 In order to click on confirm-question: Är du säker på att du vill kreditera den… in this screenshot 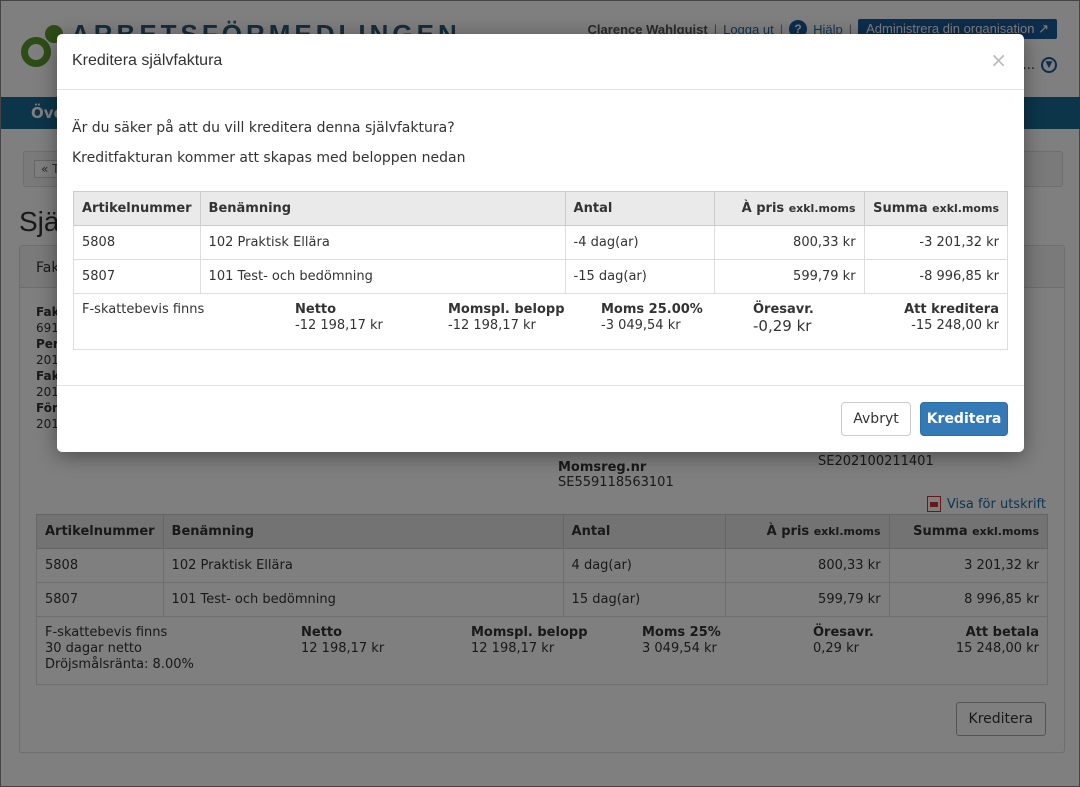, I will do `click(263, 128)`.